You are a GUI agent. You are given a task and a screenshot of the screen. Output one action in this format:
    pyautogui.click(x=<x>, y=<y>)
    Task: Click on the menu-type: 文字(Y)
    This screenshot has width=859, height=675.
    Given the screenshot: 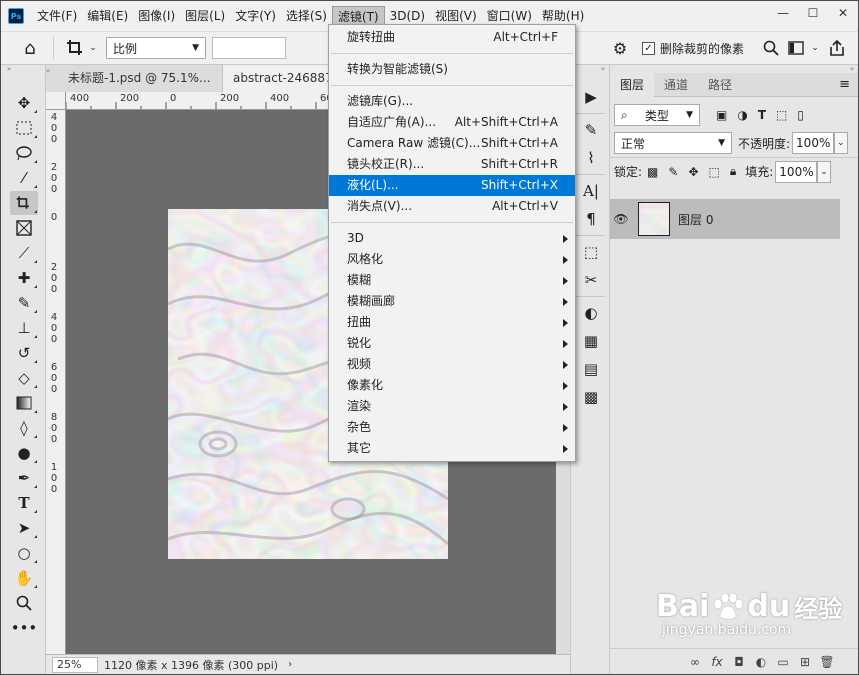 What is the action you would take?
    pyautogui.click(x=255, y=16)
    